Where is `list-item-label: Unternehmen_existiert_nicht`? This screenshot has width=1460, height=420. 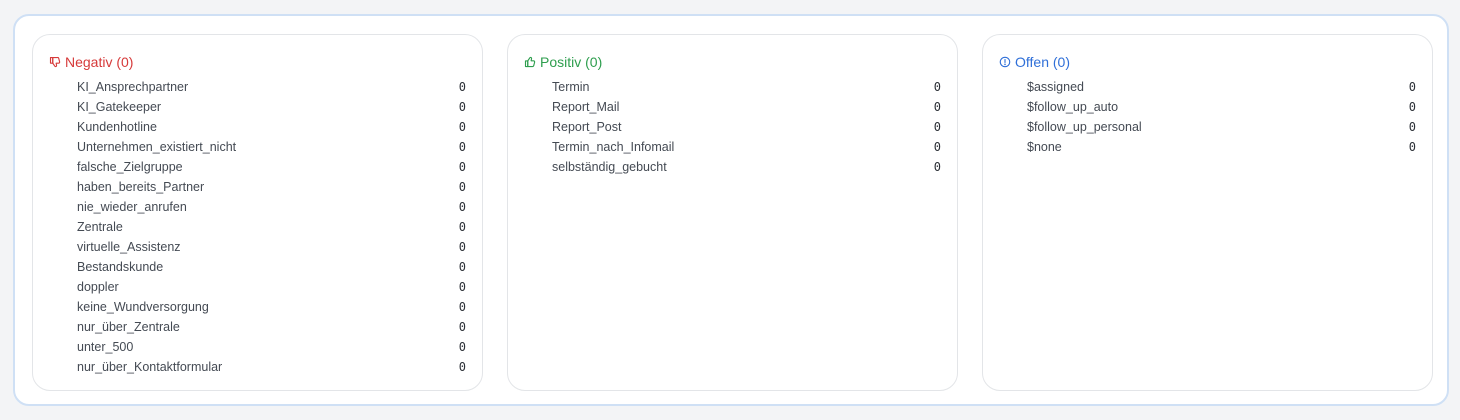
list-item-label: Unternehmen_existiert_nicht is located at coordinates (157, 147).